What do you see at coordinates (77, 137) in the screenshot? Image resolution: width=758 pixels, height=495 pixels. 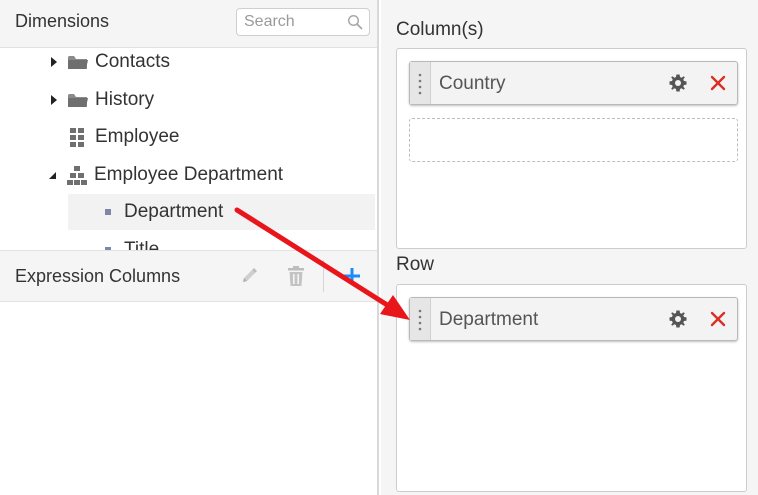 I see `grid-icon` at bounding box center [77, 137].